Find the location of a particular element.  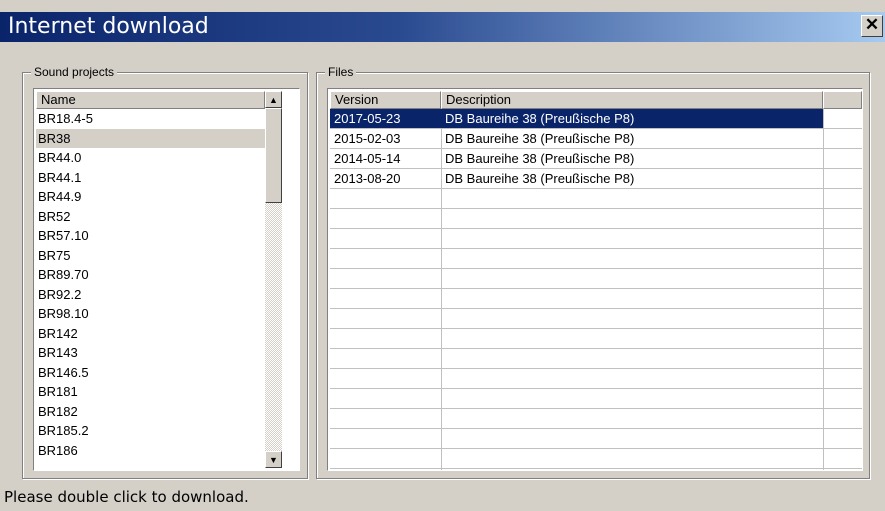

list-item: BR44.1 is located at coordinates (150, 177).